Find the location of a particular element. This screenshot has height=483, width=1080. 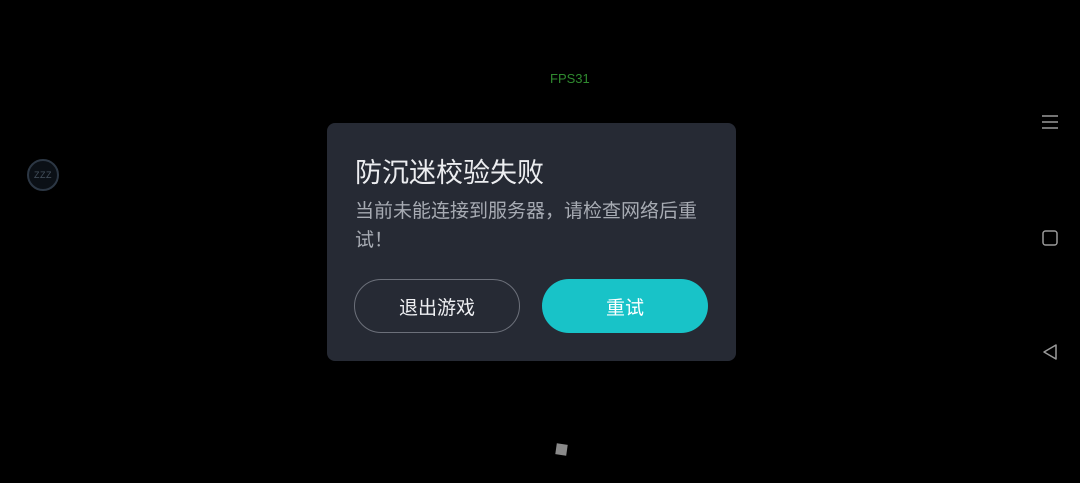

retry-label: 重试 is located at coordinates (624, 307).